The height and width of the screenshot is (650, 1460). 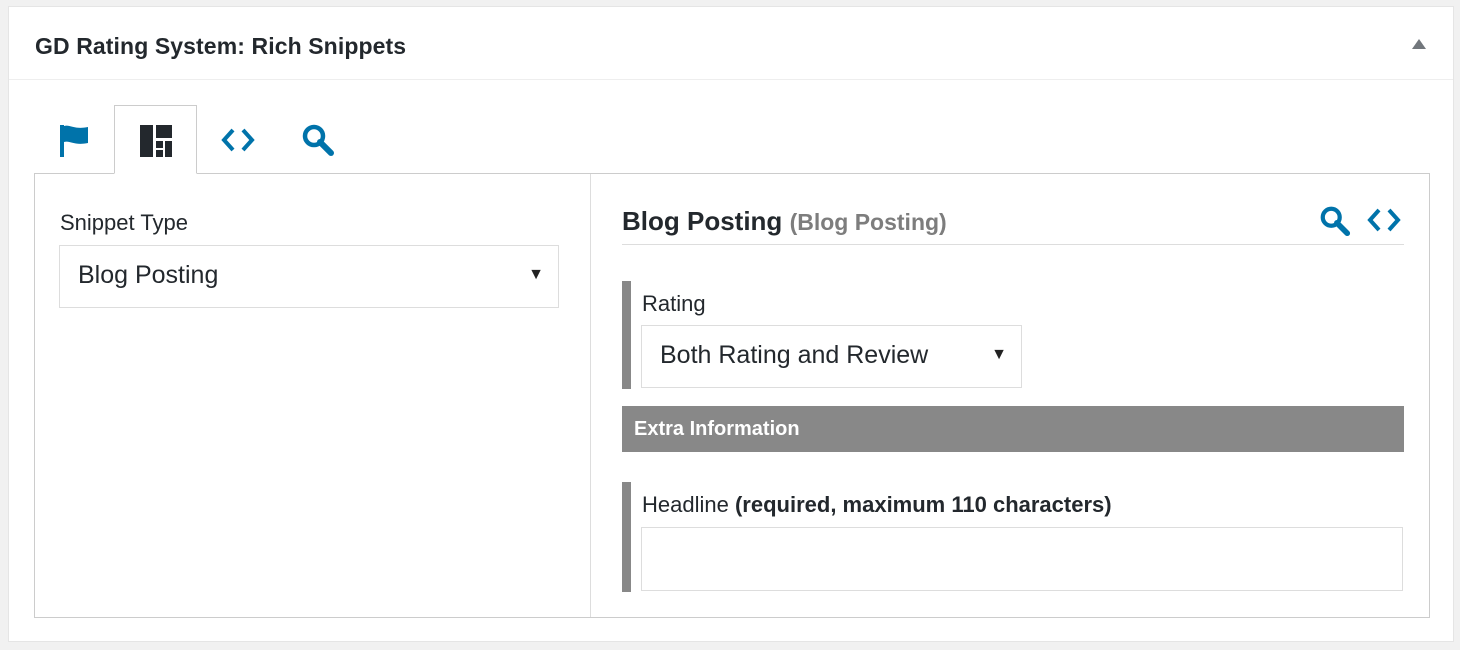 What do you see at coordinates (685, 504) in the screenshot?
I see `headline-label-text: Headline` at bounding box center [685, 504].